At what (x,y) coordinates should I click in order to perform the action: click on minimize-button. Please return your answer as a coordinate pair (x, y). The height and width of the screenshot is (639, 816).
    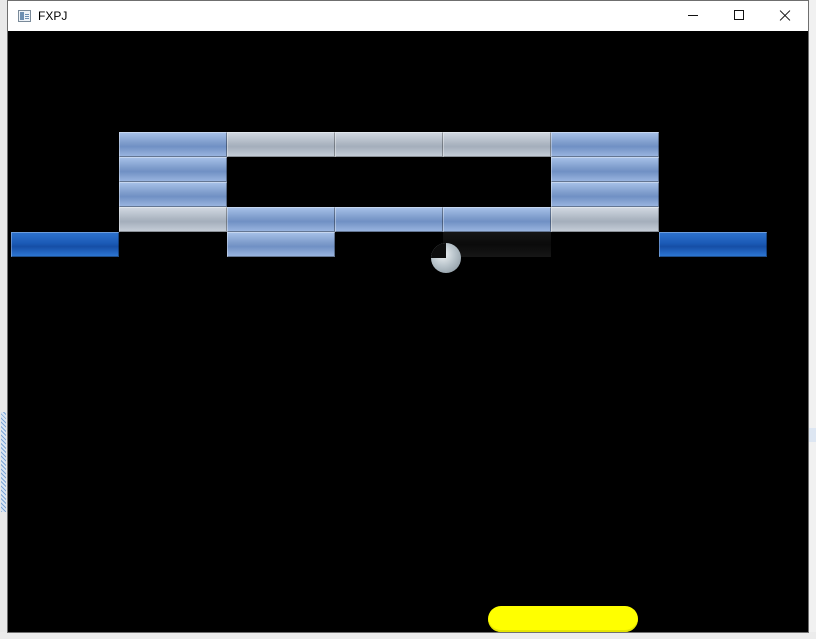
    Looking at the image, I should click on (693, 16).